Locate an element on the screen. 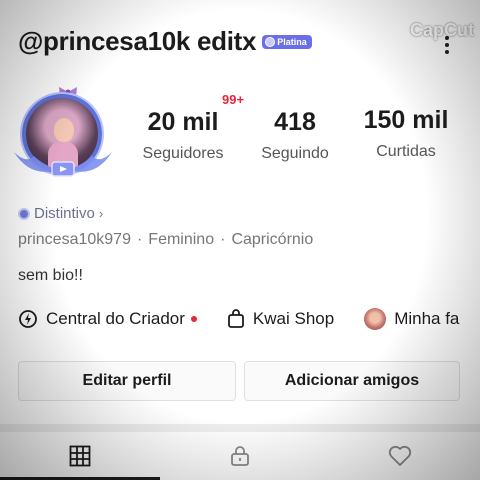 This screenshot has height=480, width=480. family-link: Minha fa is located at coordinates (411, 319).